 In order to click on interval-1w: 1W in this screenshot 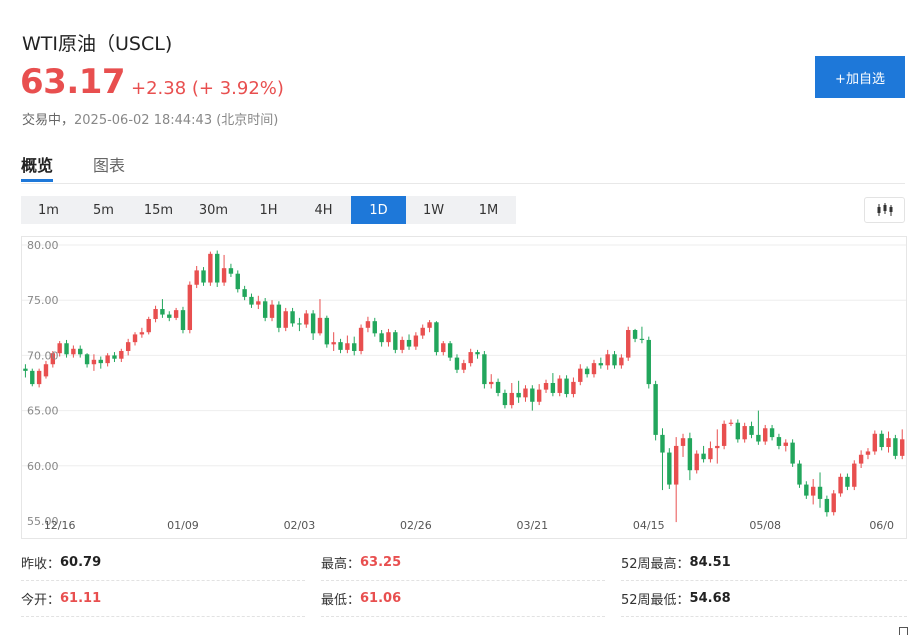, I will do `click(433, 210)`.